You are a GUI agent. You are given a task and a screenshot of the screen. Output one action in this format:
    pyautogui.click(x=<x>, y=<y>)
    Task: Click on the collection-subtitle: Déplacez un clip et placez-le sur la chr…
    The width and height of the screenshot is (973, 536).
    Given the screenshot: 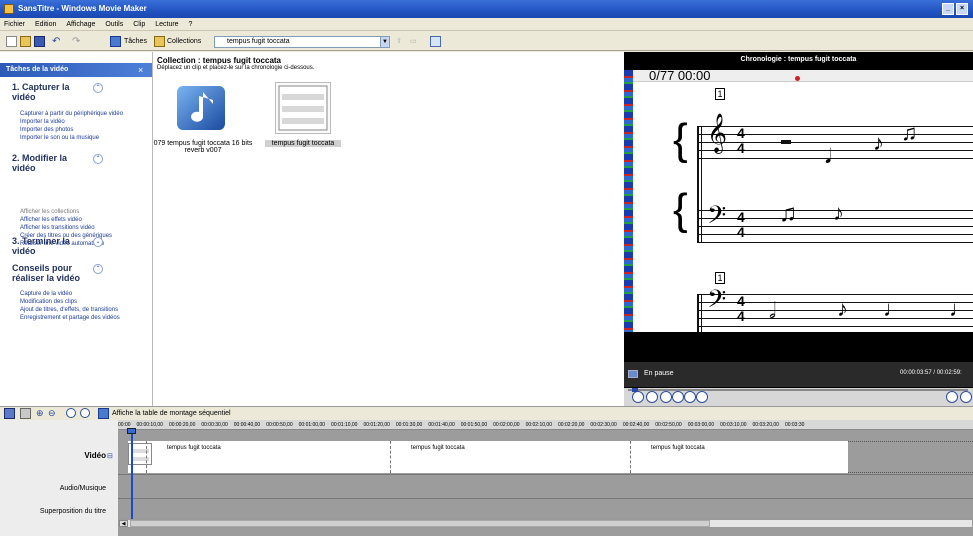 What is the action you would take?
    pyautogui.click(x=236, y=68)
    